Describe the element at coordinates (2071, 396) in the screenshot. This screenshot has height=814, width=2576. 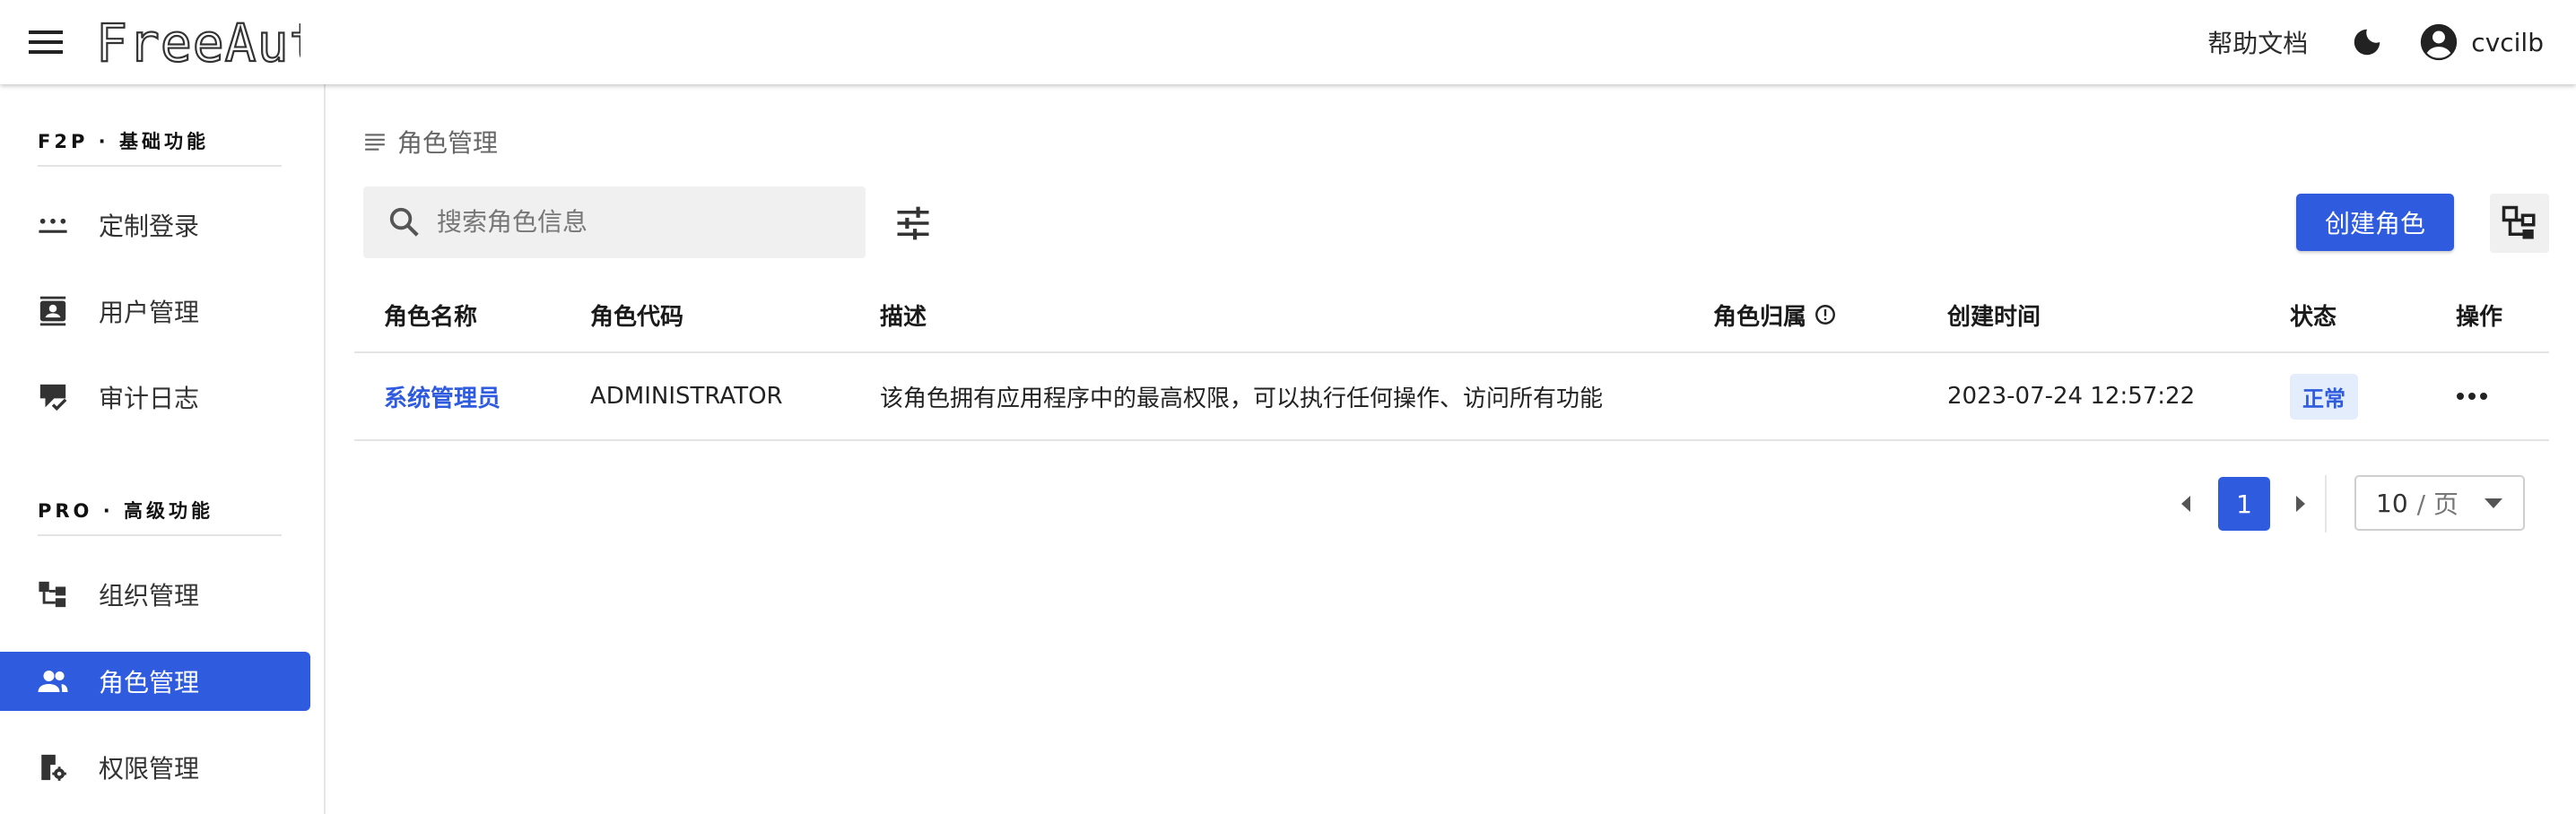
I see `created-at: 2023-07-24 12:57:22` at that location.